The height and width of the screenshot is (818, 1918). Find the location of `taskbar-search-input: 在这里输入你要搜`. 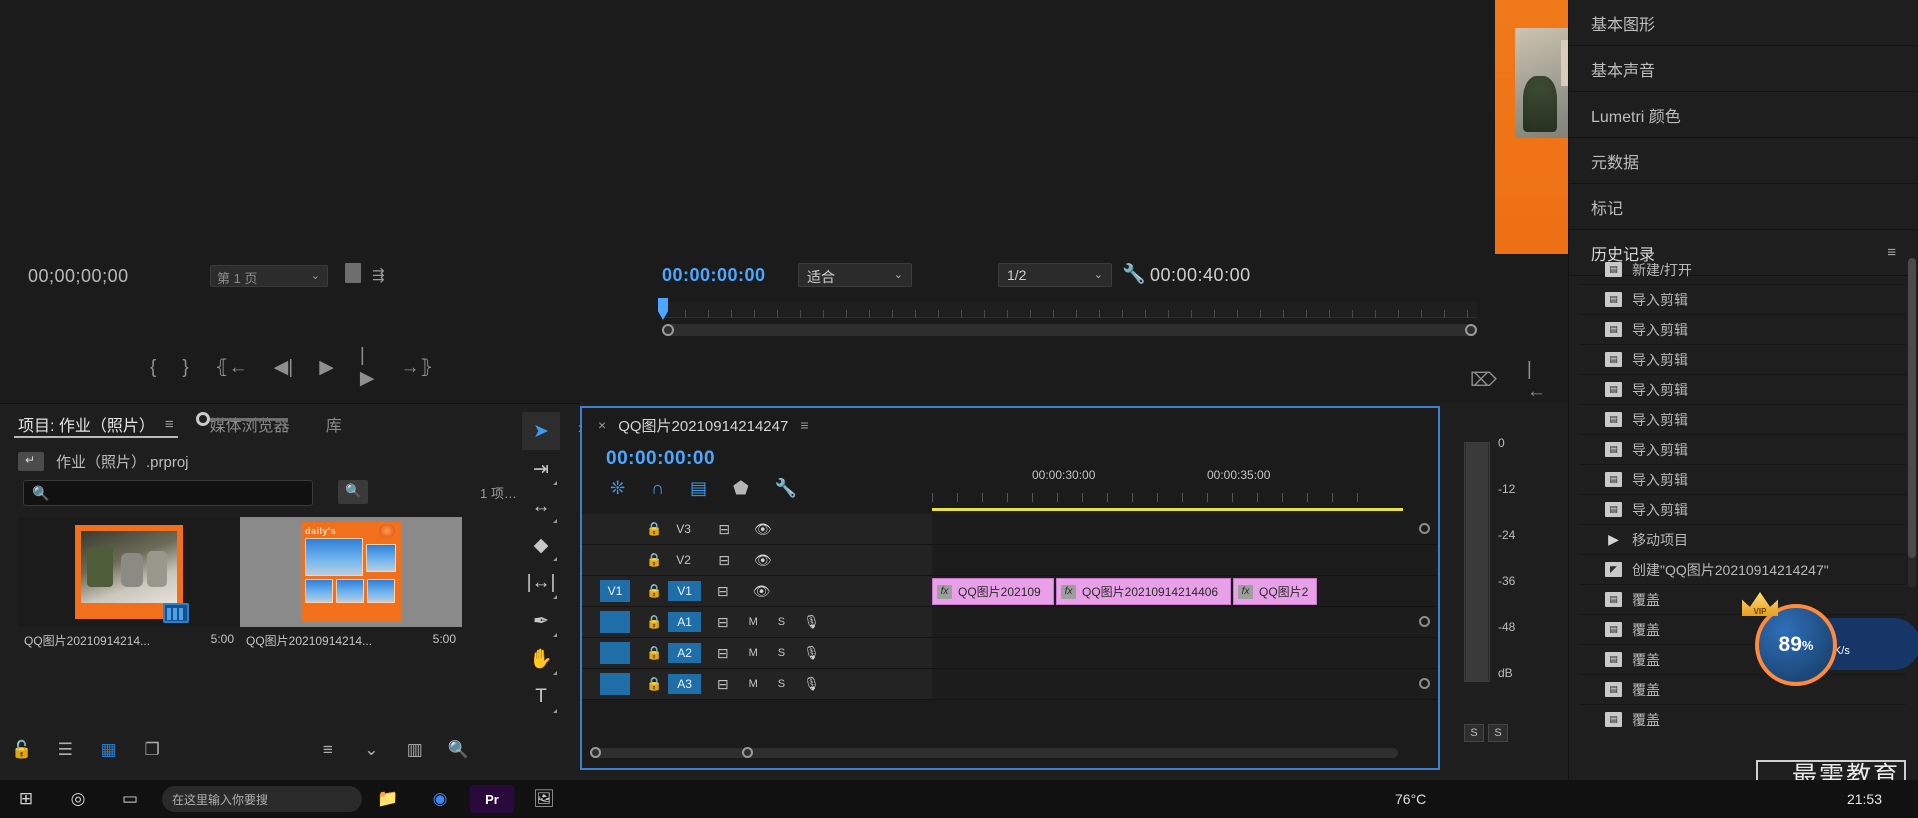

taskbar-search-input: 在这里输入你要搜 is located at coordinates (262, 799).